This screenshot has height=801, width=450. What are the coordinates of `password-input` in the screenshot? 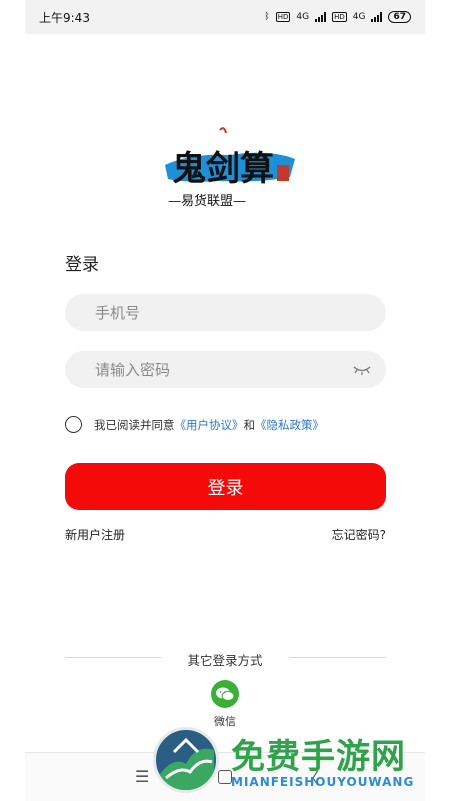 It's located at (215, 369).